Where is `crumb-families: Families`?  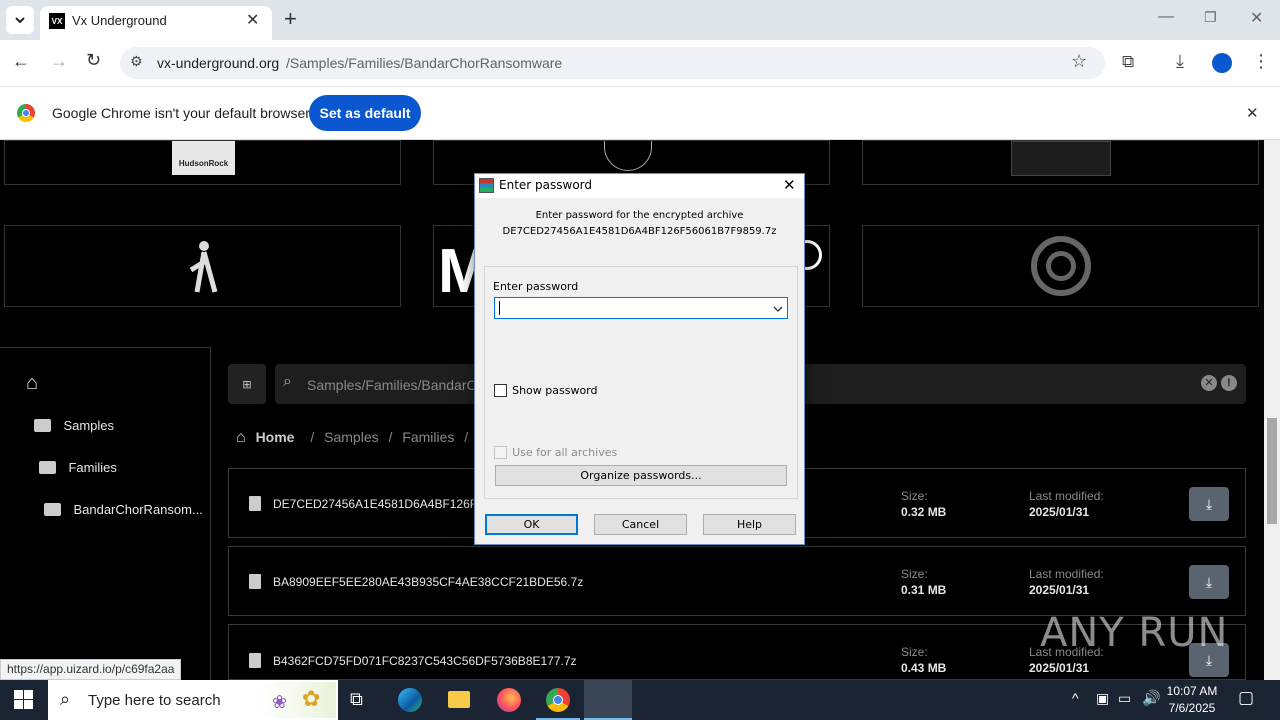
crumb-families: Families is located at coordinates (428, 437).